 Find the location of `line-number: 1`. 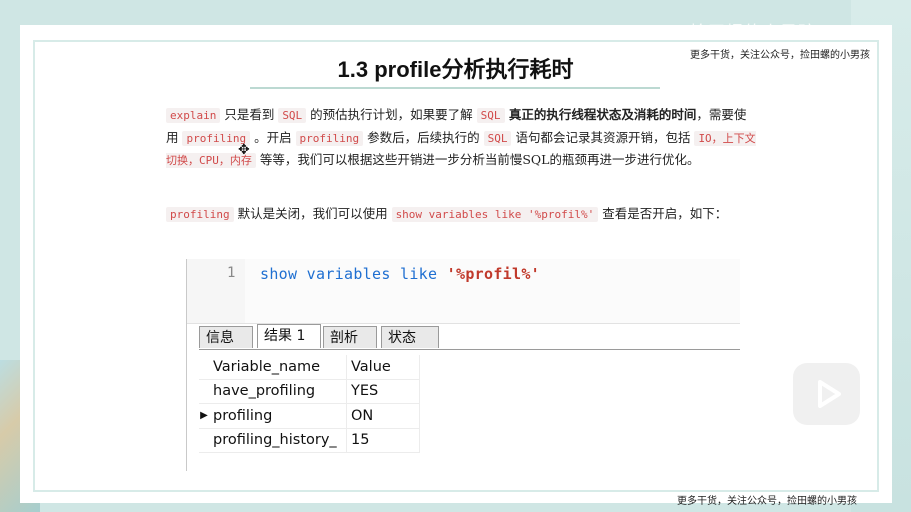

line-number: 1 is located at coordinates (231, 273).